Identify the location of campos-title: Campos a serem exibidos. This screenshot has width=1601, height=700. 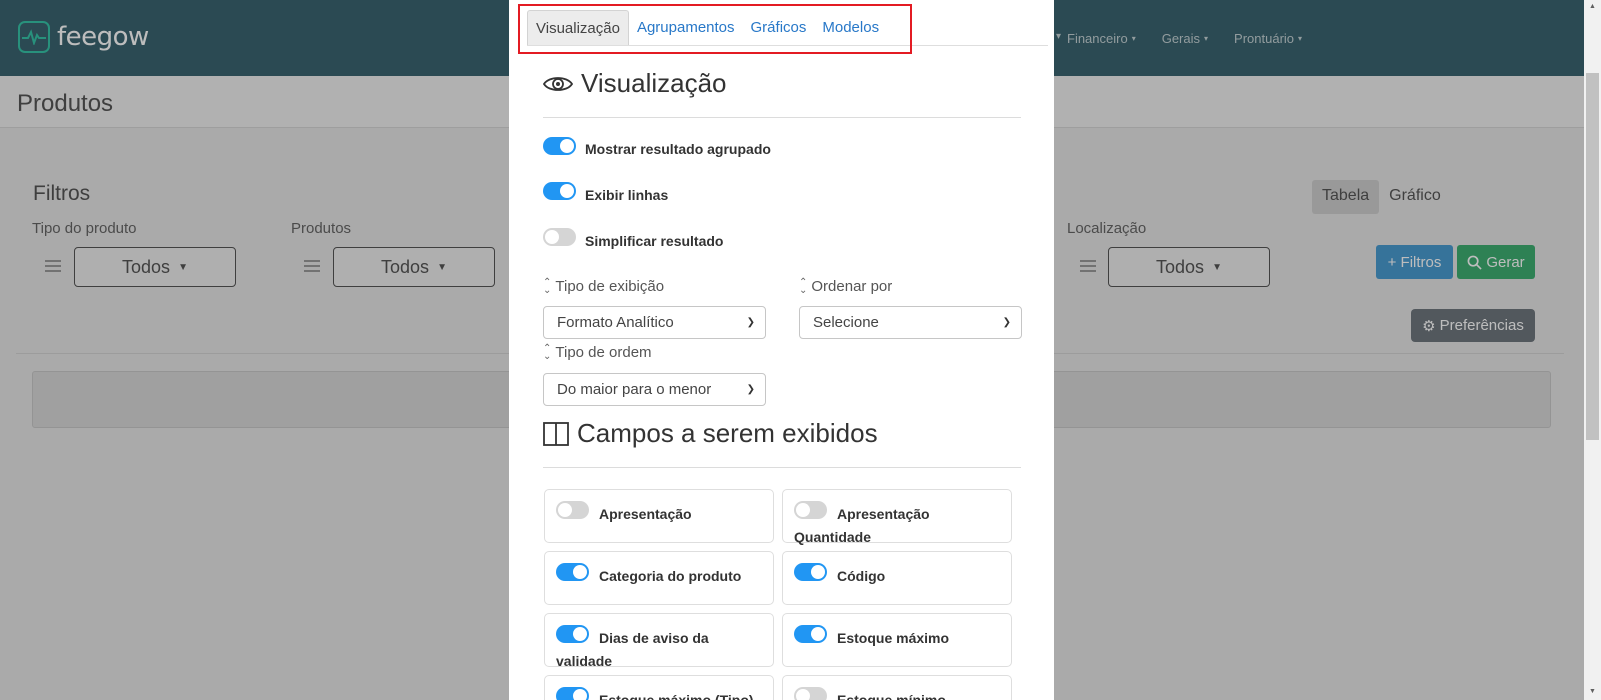
(727, 433).